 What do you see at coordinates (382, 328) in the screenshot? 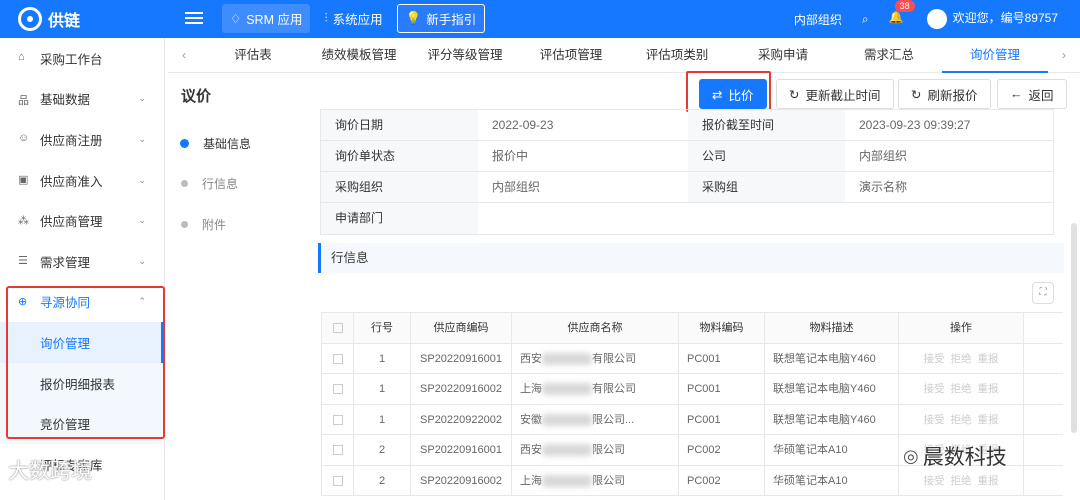
I see `header-cell: 行号` at bounding box center [382, 328].